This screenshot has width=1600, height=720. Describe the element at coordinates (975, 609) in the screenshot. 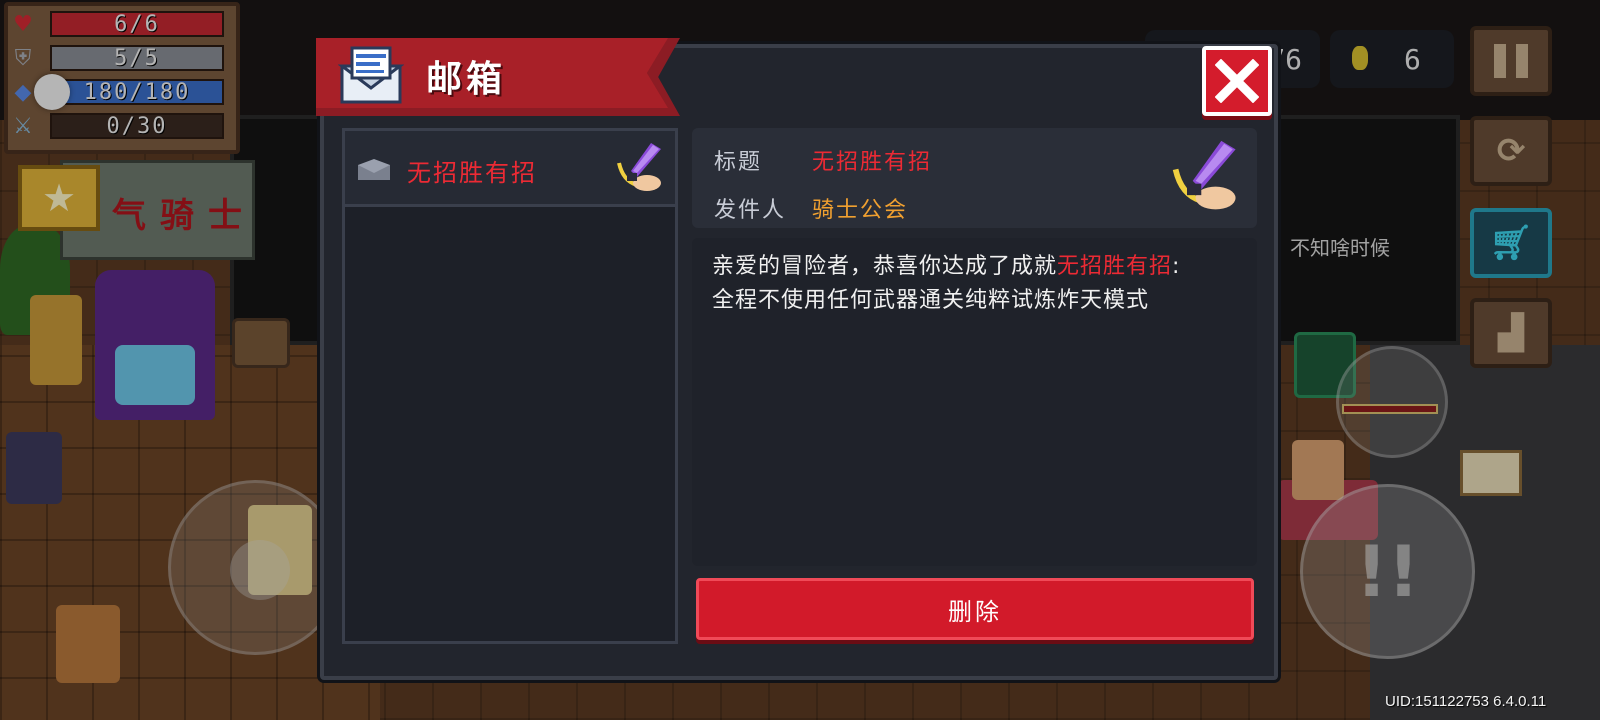

I see `delete-button: 删除` at that location.